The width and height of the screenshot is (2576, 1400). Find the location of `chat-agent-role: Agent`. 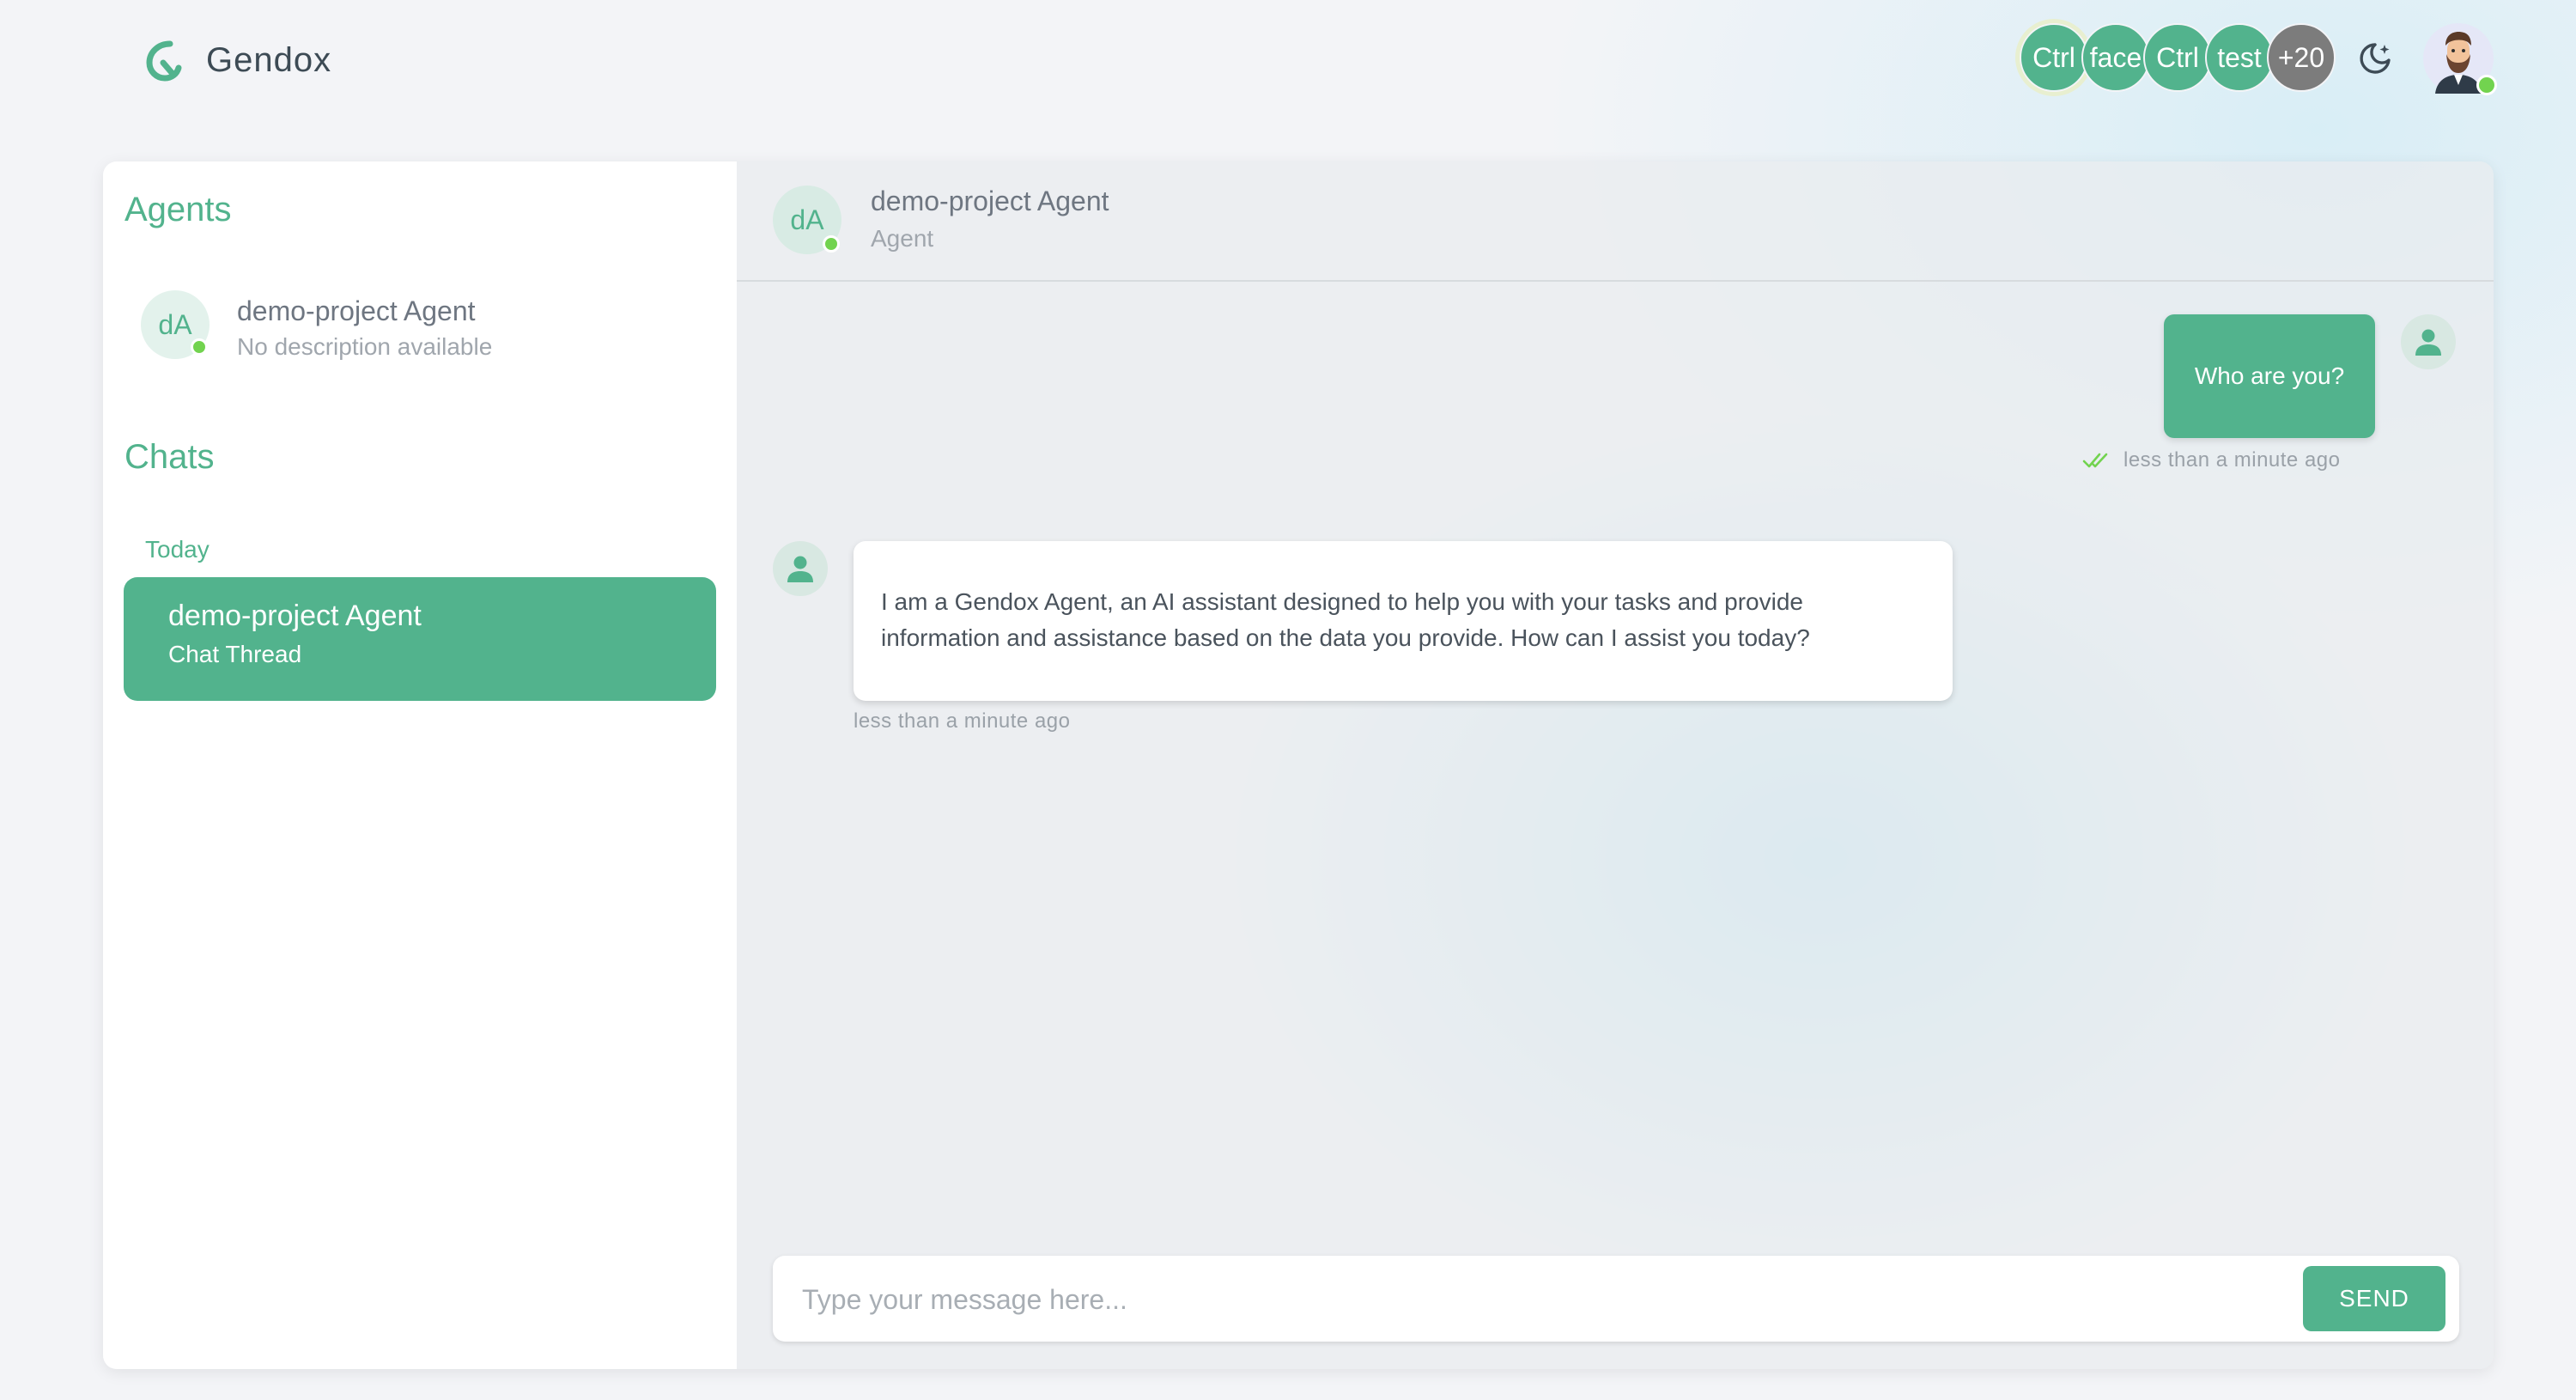

chat-agent-role: Agent is located at coordinates (903, 239).